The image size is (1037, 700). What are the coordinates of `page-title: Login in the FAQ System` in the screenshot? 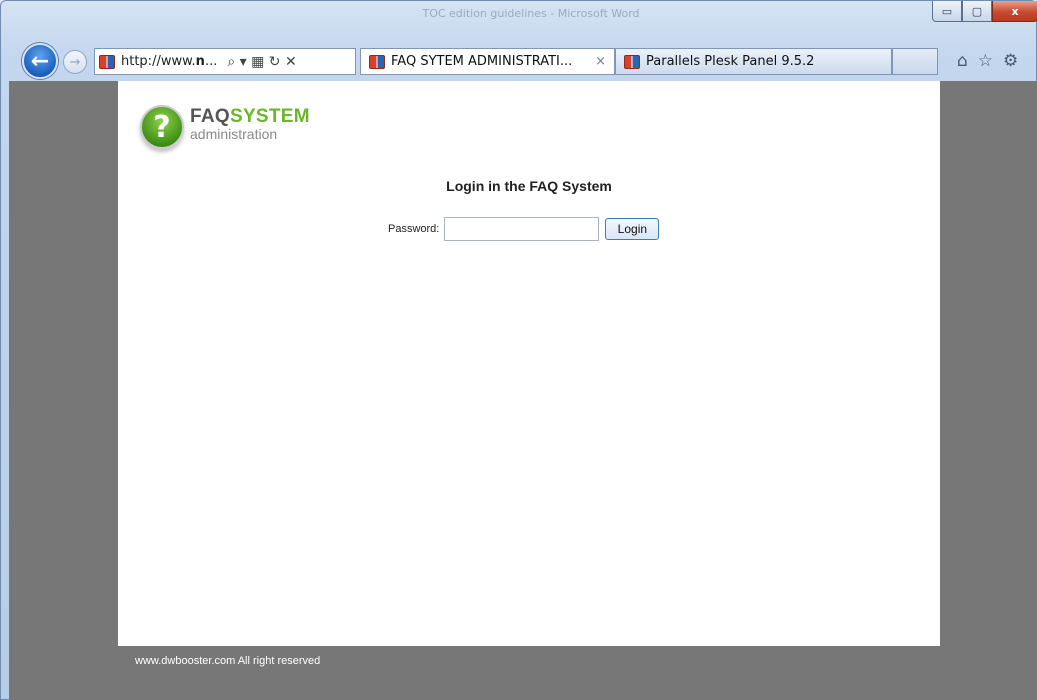 It's located at (529, 186).